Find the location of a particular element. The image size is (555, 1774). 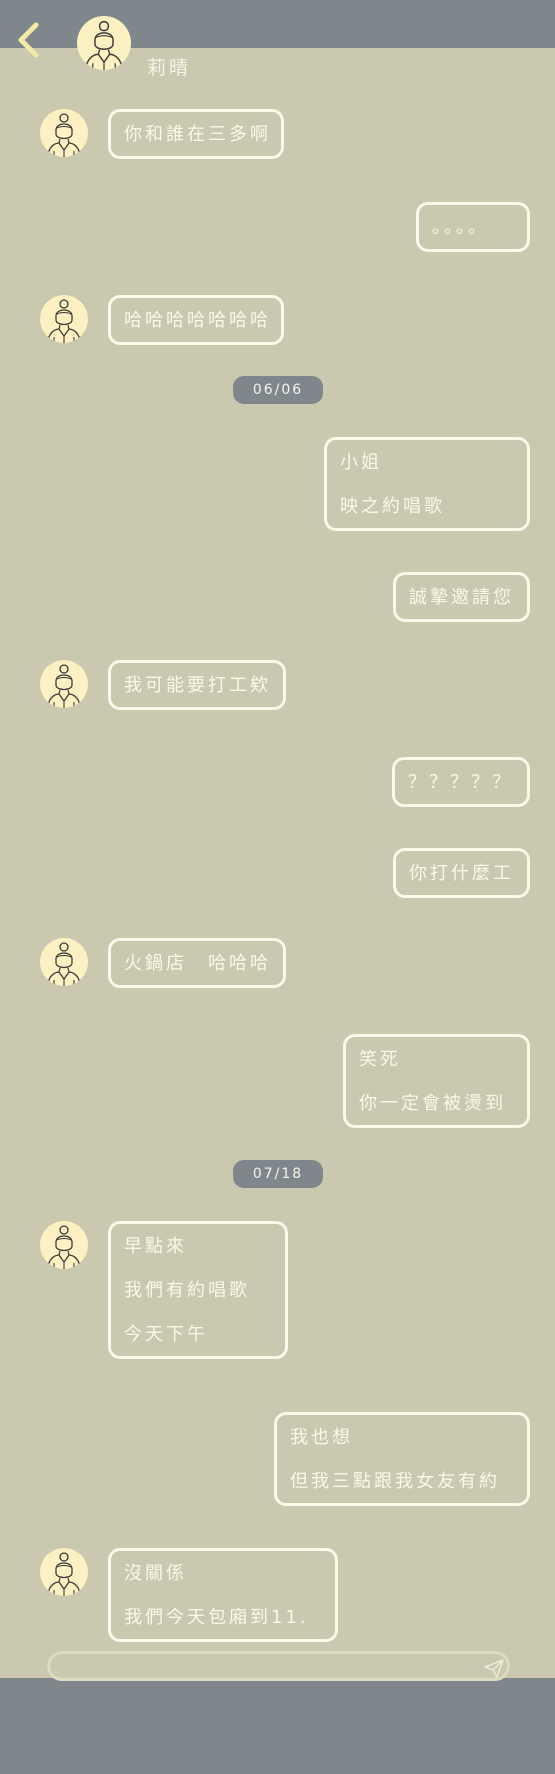

message-input-box is located at coordinates (278, 1666).